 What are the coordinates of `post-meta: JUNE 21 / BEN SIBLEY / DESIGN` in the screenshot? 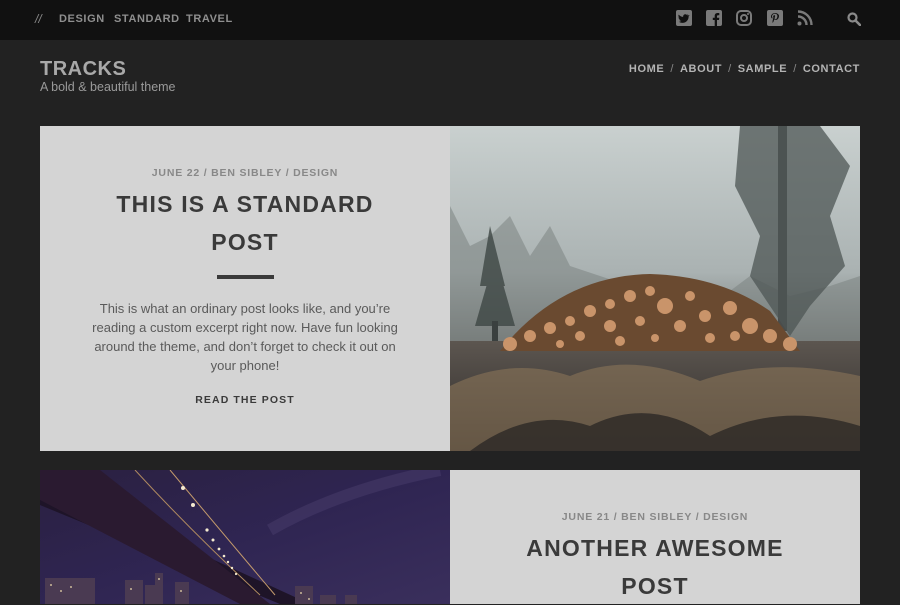 It's located at (655, 517).